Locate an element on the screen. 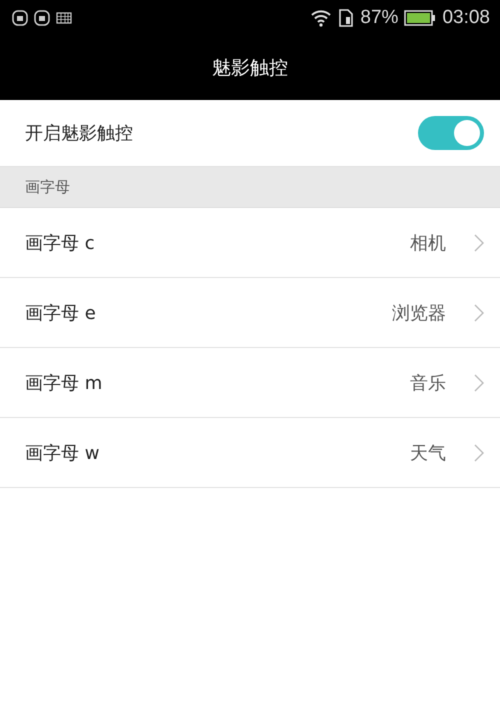 The width and height of the screenshot is (500, 711). list-item: 画字母 e 浏览器 is located at coordinates (250, 313).